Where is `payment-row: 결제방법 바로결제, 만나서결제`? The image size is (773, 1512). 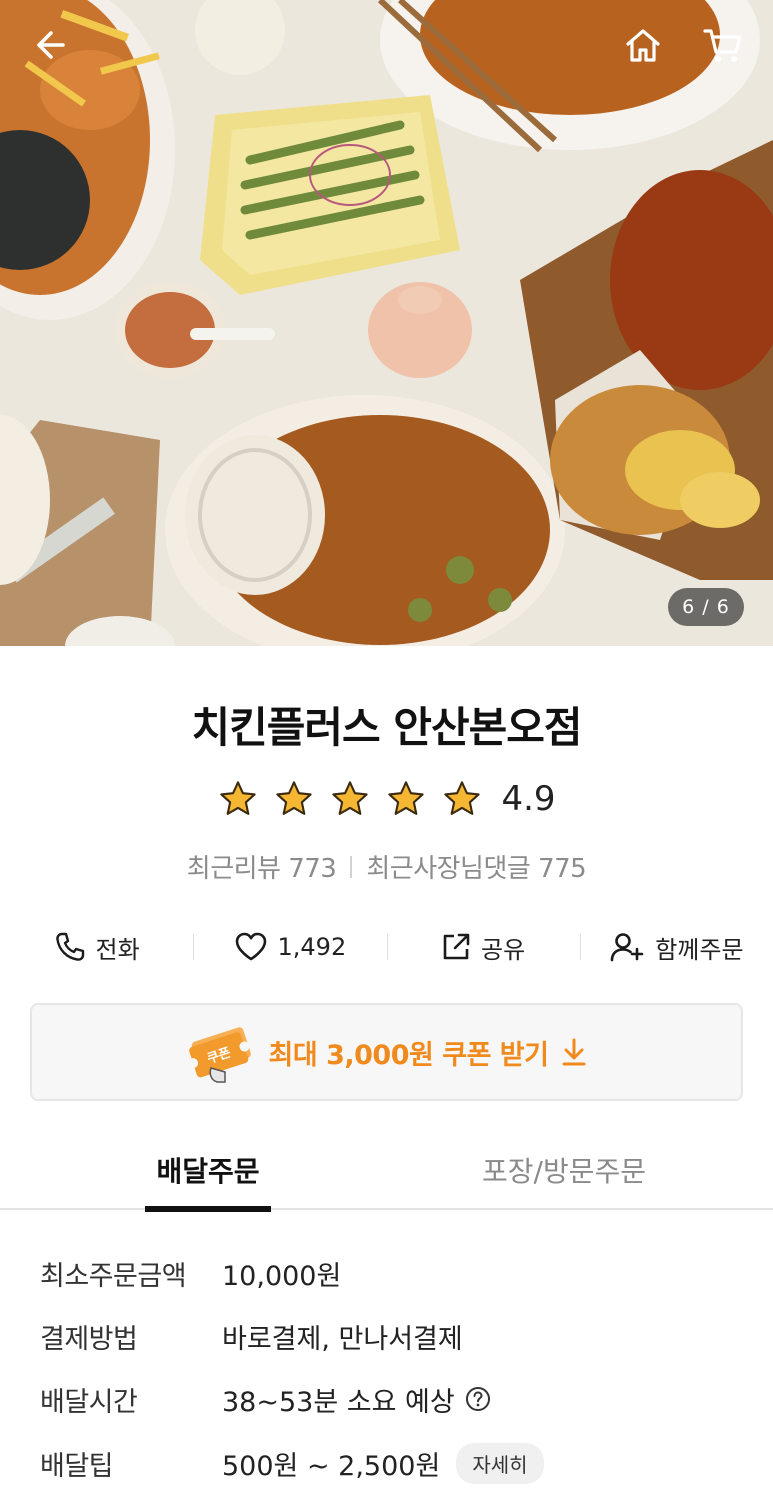 payment-row: 결제방법 바로결제, 만나서결제 is located at coordinates (251, 1336).